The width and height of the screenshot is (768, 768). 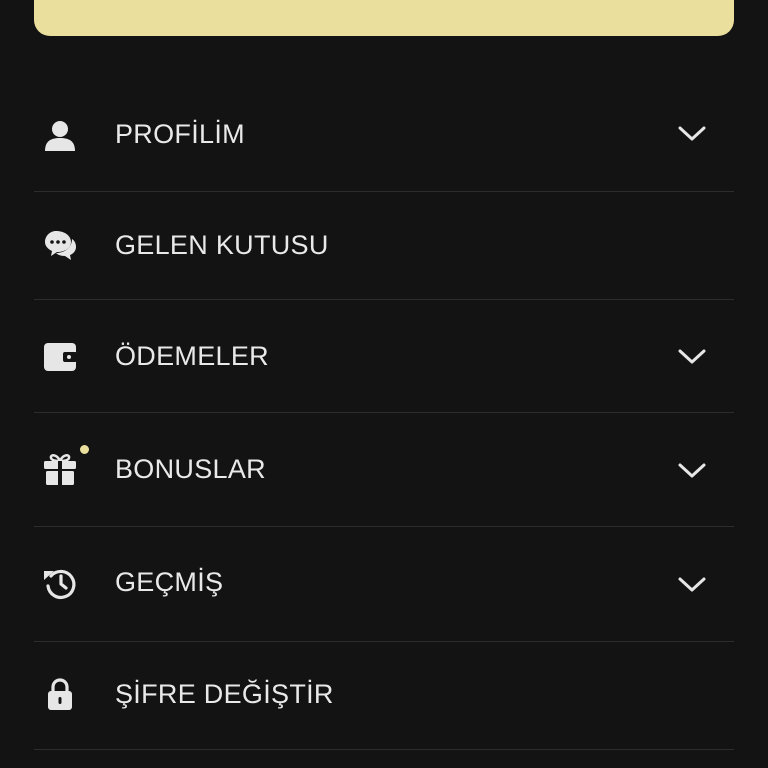 What do you see at coordinates (60, 136) in the screenshot?
I see `user-icon` at bounding box center [60, 136].